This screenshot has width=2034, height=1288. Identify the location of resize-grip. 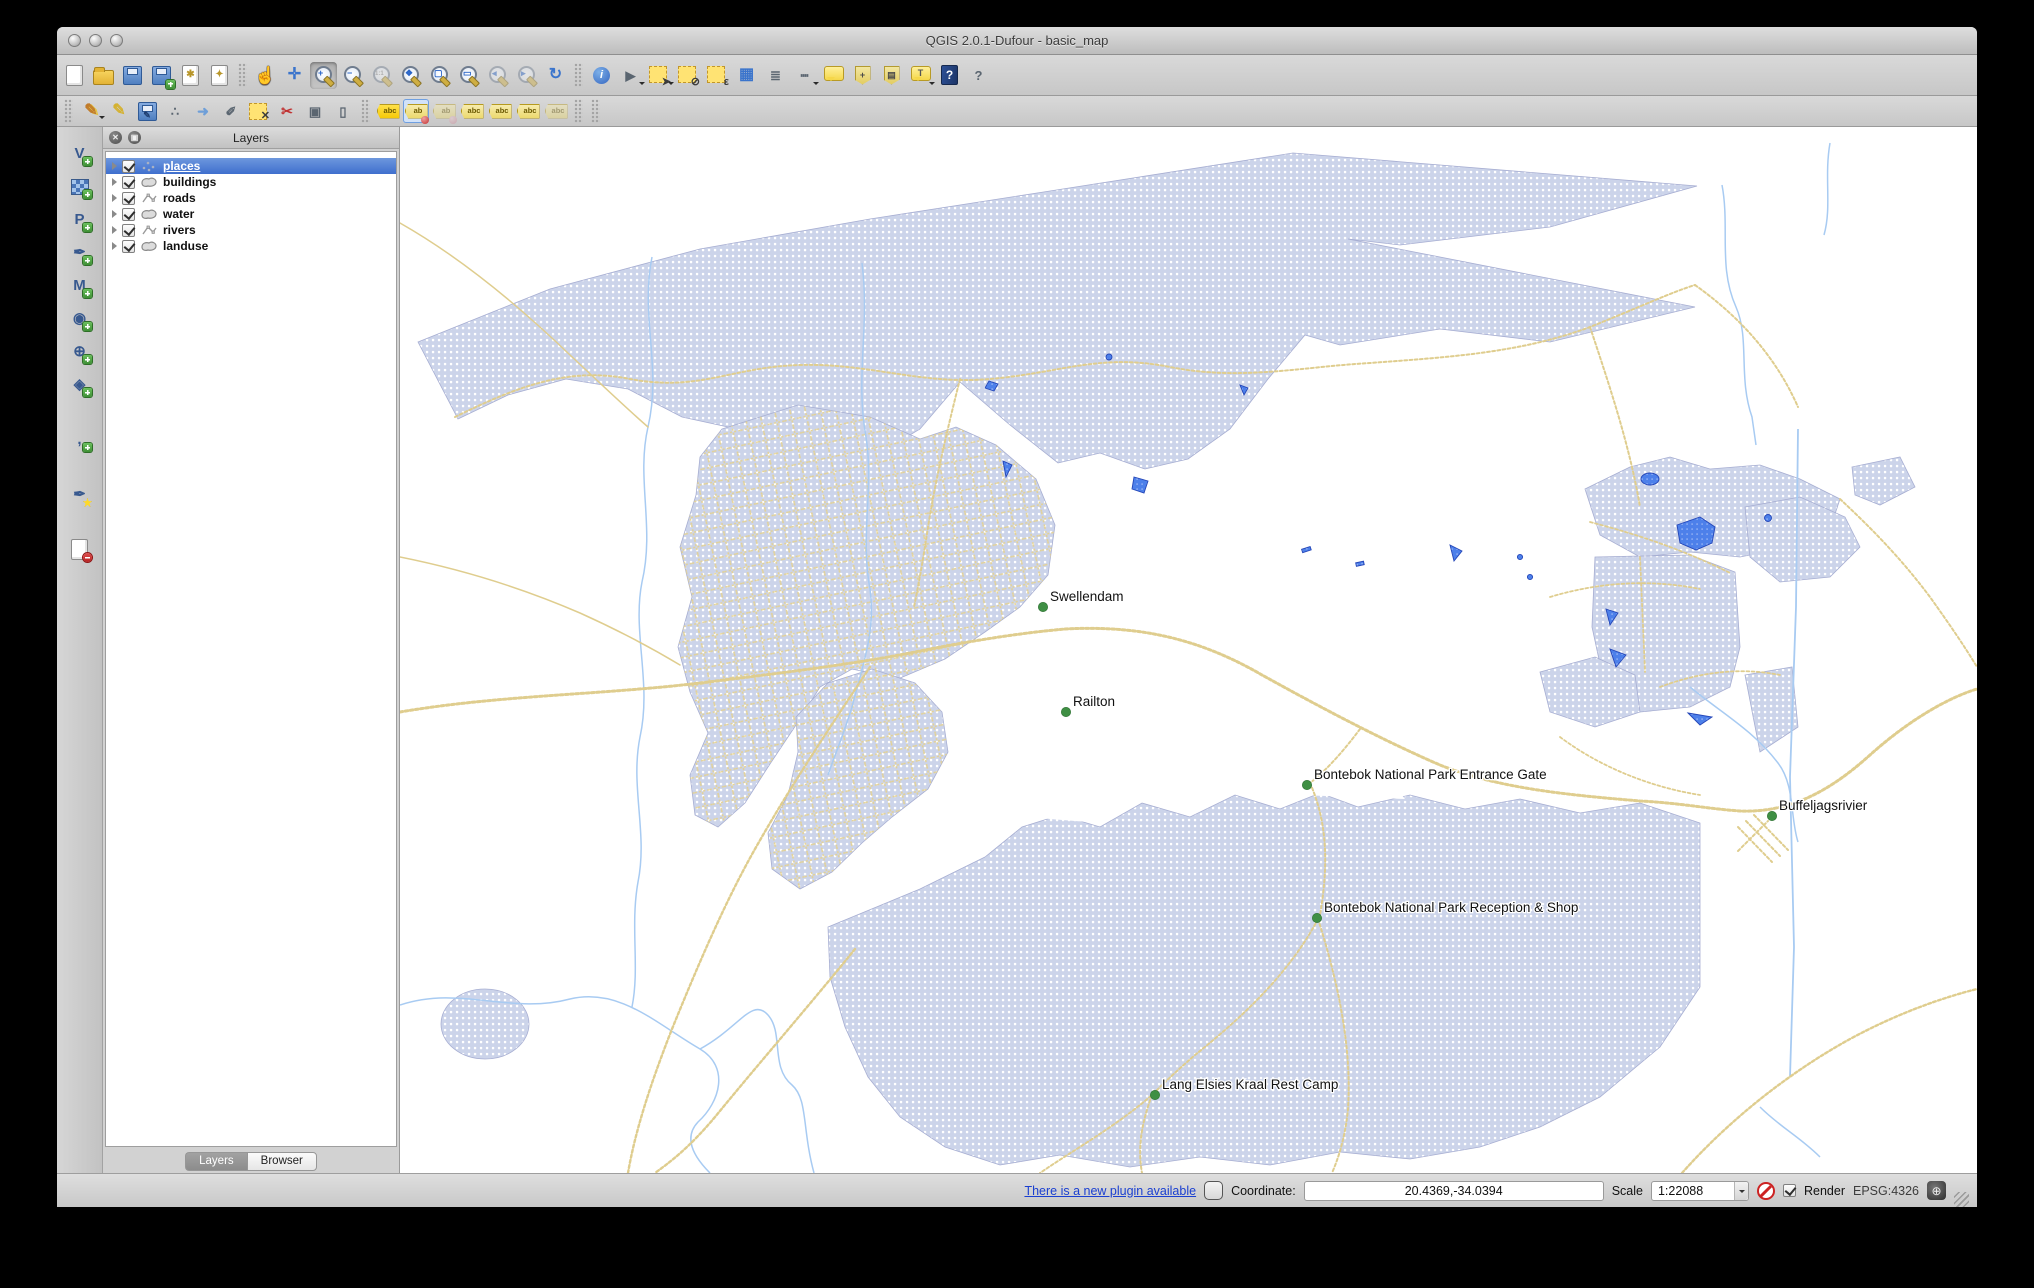
(1961, 1199).